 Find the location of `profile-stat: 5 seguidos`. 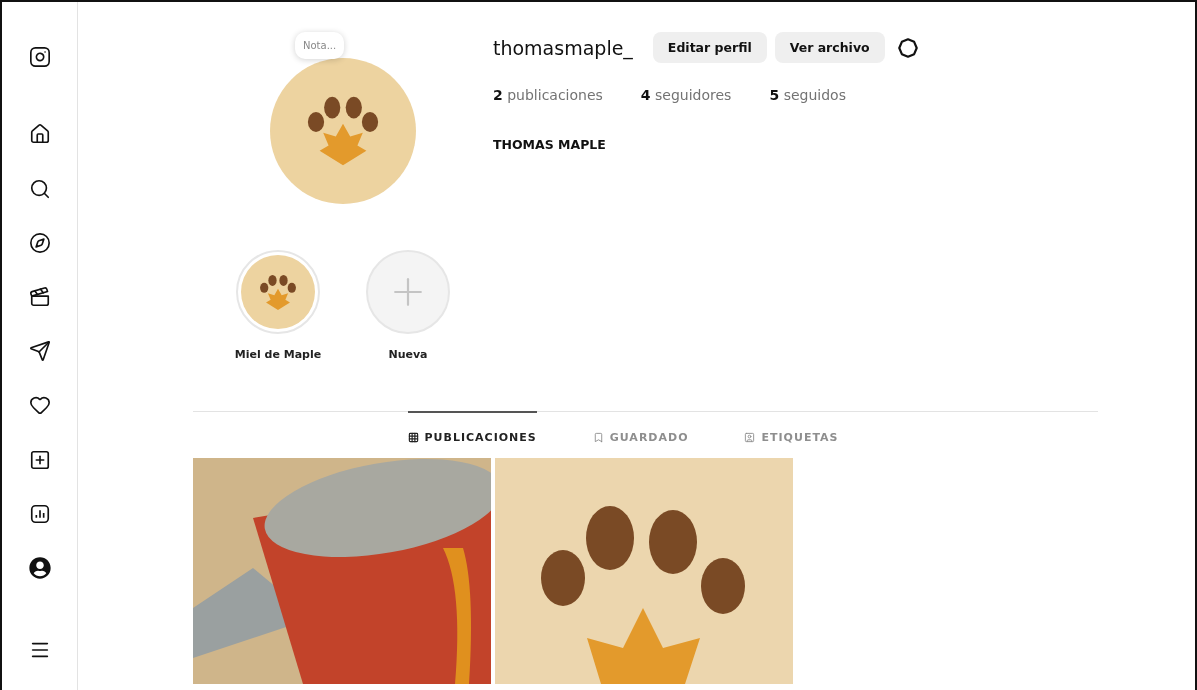

profile-stat: 5 seguidos is located at coordinates (807, 95).